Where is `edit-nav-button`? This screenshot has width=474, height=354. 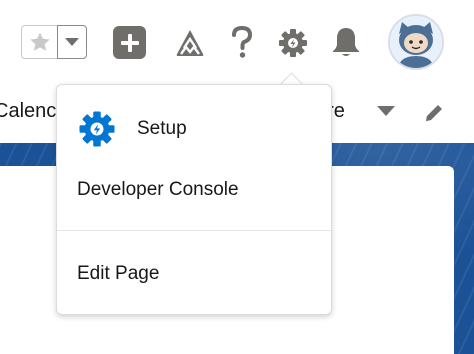
edit-nav-button is located at coordinates (434, 115).